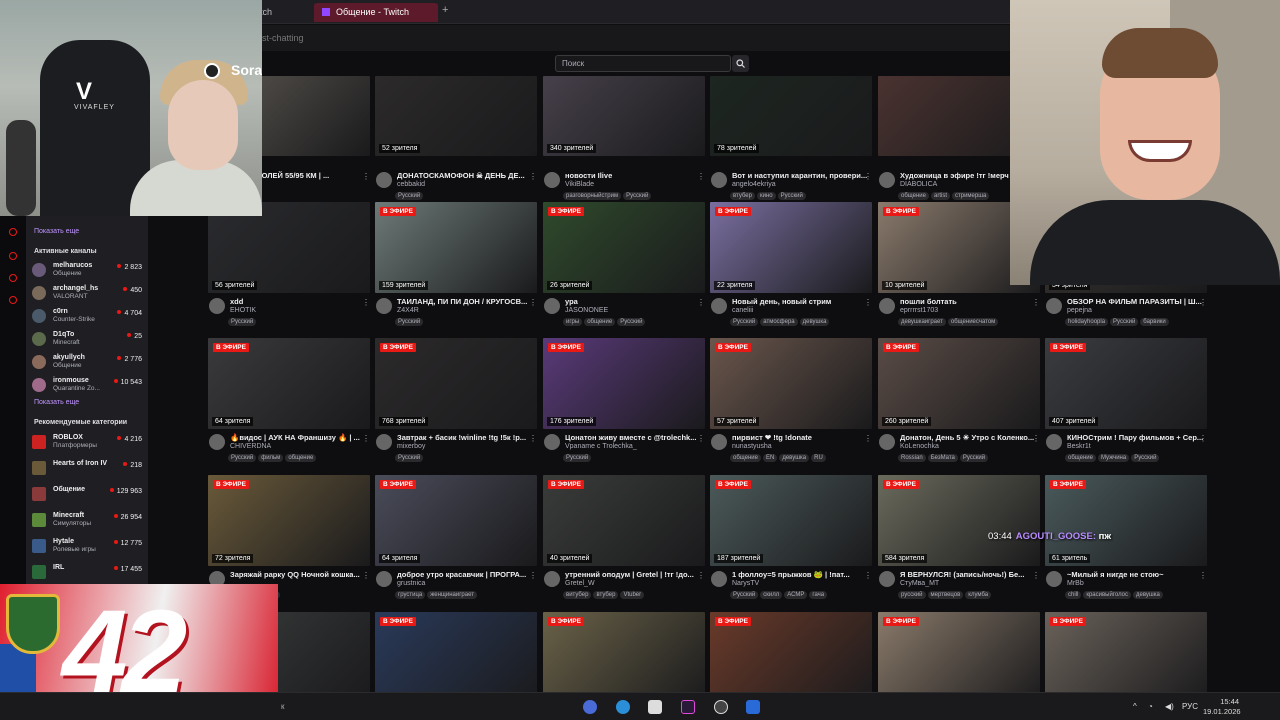  What do you see at coordinates (633, 175) in the screenshot?
I see `stream-title: новости Ilive` at bounding box center [633, 175].